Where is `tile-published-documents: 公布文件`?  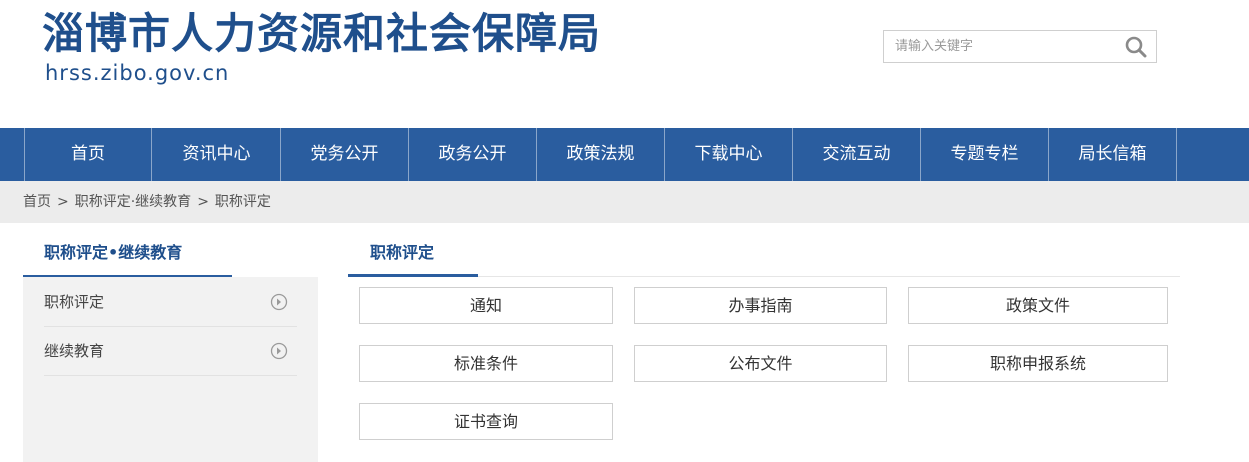 tile-published-documents: 公布文件 is located at coordinates (760, 363).